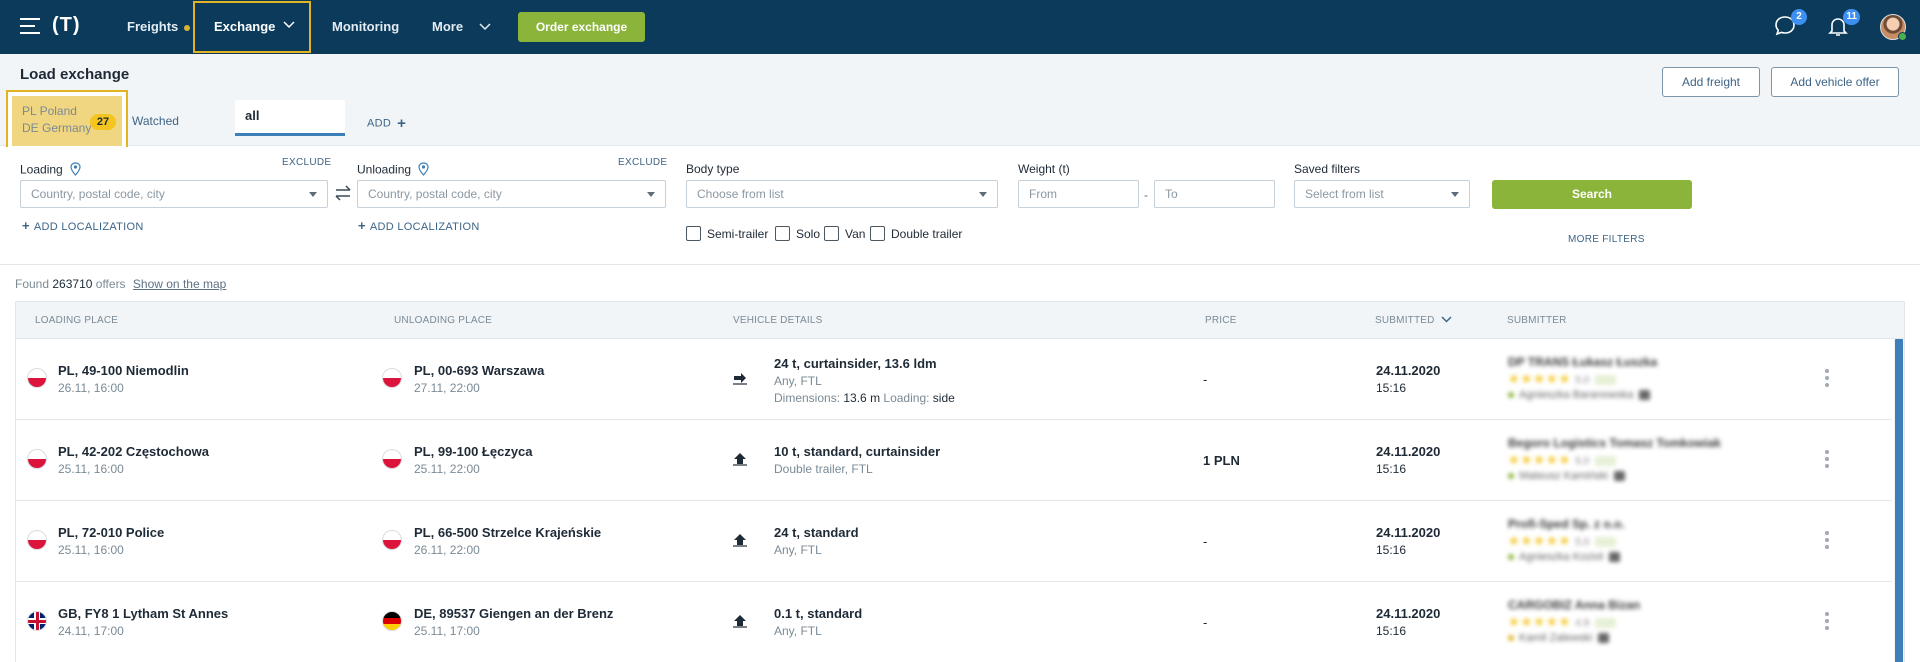  Describe the element at coordinates (1214, 194) in the screenshot. I see `weight-to-input: To` at that location.